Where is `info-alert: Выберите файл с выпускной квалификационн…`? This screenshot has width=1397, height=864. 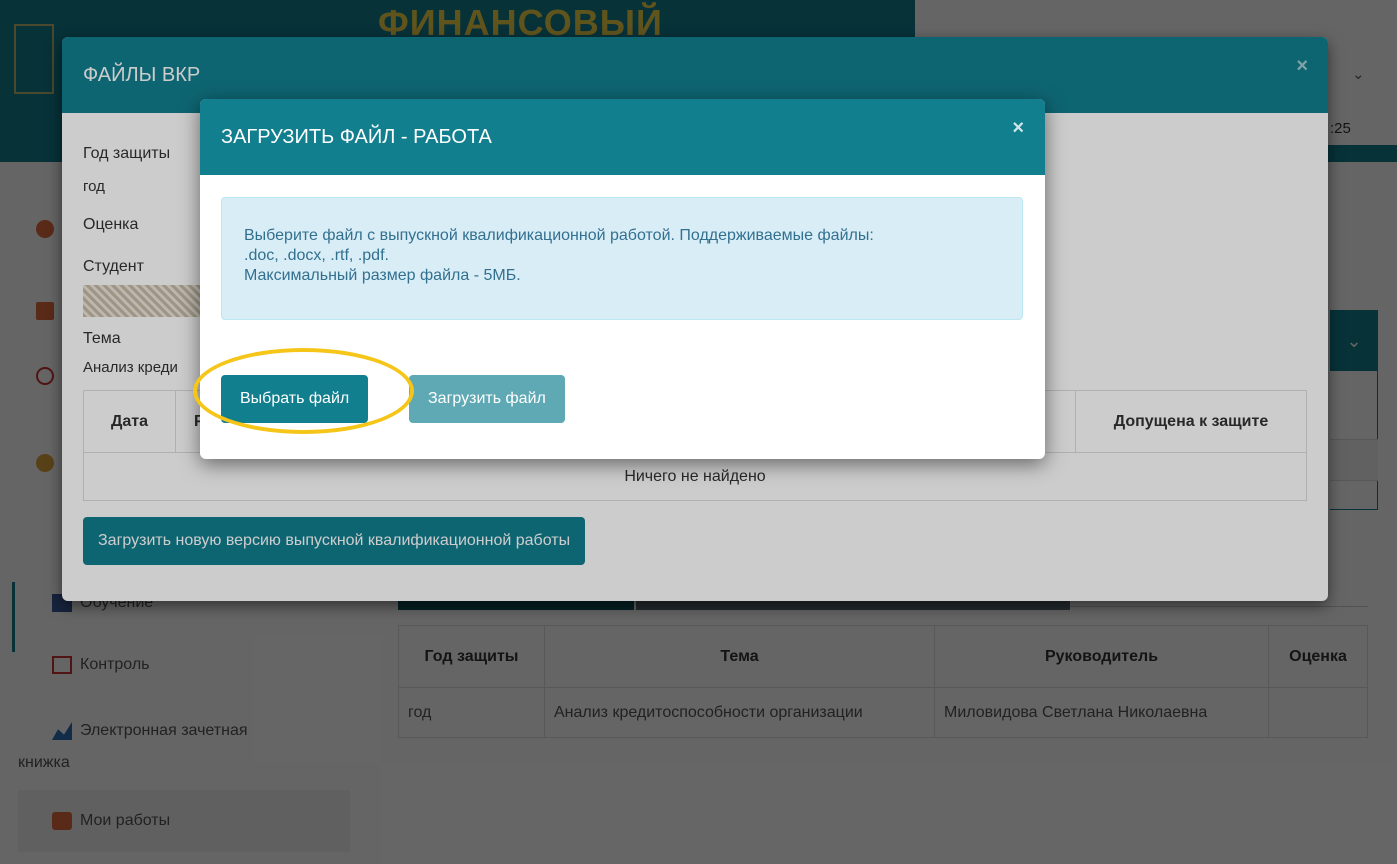 info-alert: Выберите файл с выпускной квалификационн… is located at coordinates (622, 258).